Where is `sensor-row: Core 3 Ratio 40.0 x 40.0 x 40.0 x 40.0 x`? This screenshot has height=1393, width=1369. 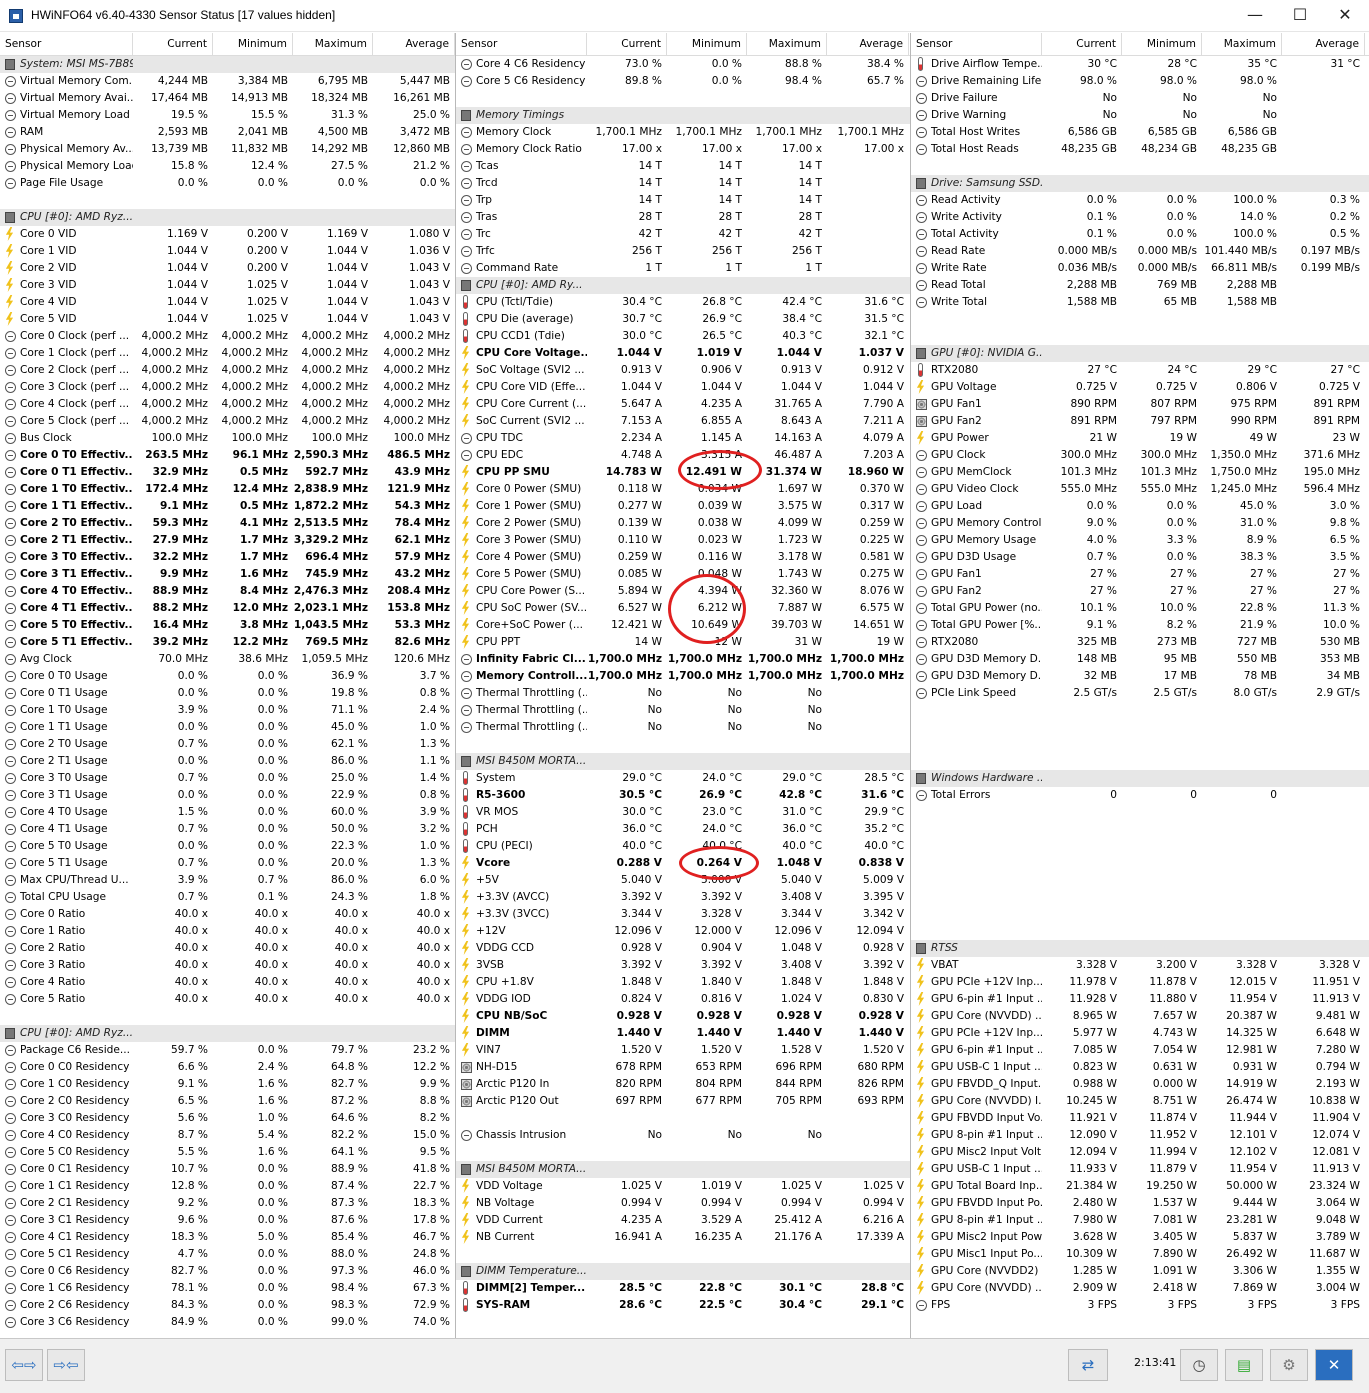 sensor-row: Core 3 Ratio 40.0 x 40.0 x 40.0 x 40.0 x is located at coordinates (227, 965).